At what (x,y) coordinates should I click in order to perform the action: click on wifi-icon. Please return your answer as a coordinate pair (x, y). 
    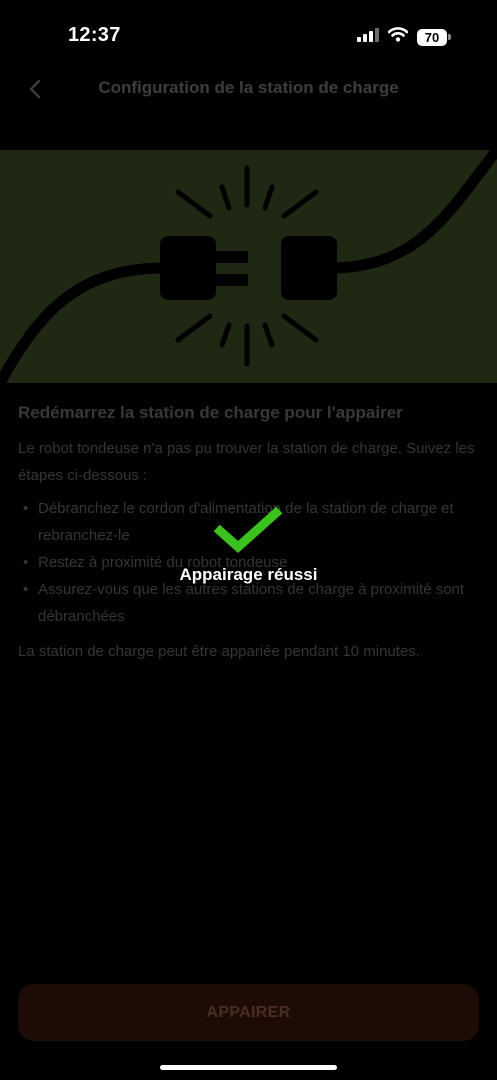
    Looking at the image, I should click on (398, 37).